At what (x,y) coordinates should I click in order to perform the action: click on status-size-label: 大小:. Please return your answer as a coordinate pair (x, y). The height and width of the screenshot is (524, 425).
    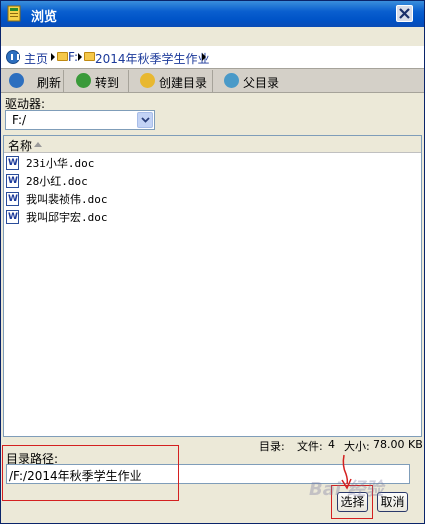
    Looking at the image, I should click on (357, 446).